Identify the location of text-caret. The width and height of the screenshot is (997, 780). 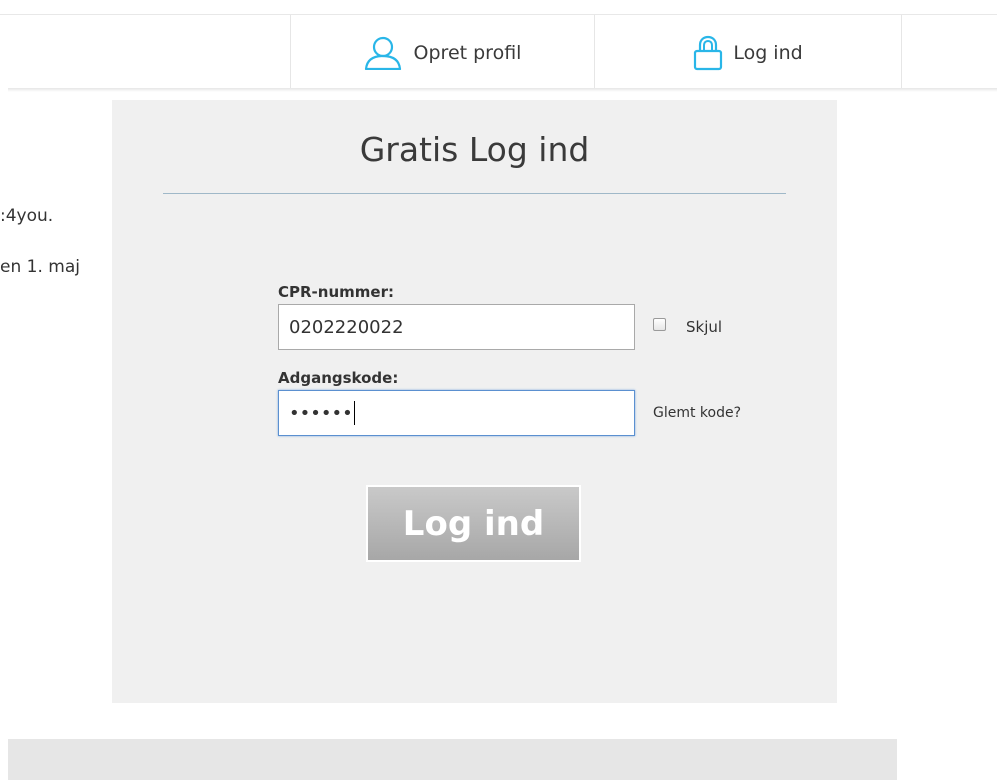
(354, 413).